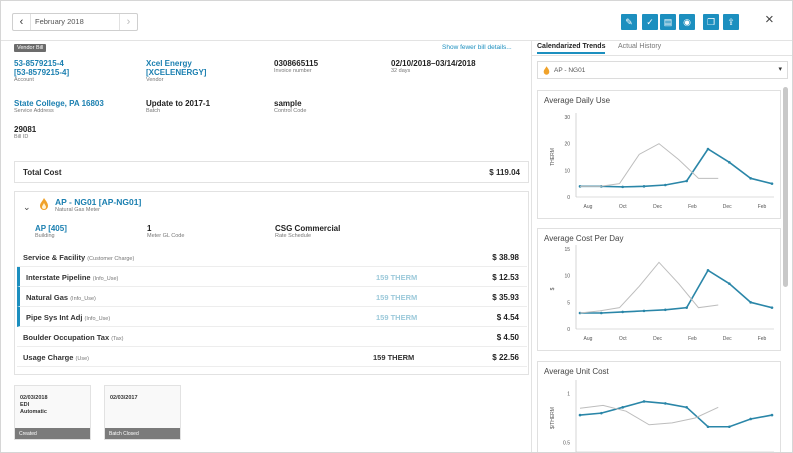 Image resolution: width=793 pixels, height=453 pixels. I want to click on document-icon: ▤, so click(668, 22).